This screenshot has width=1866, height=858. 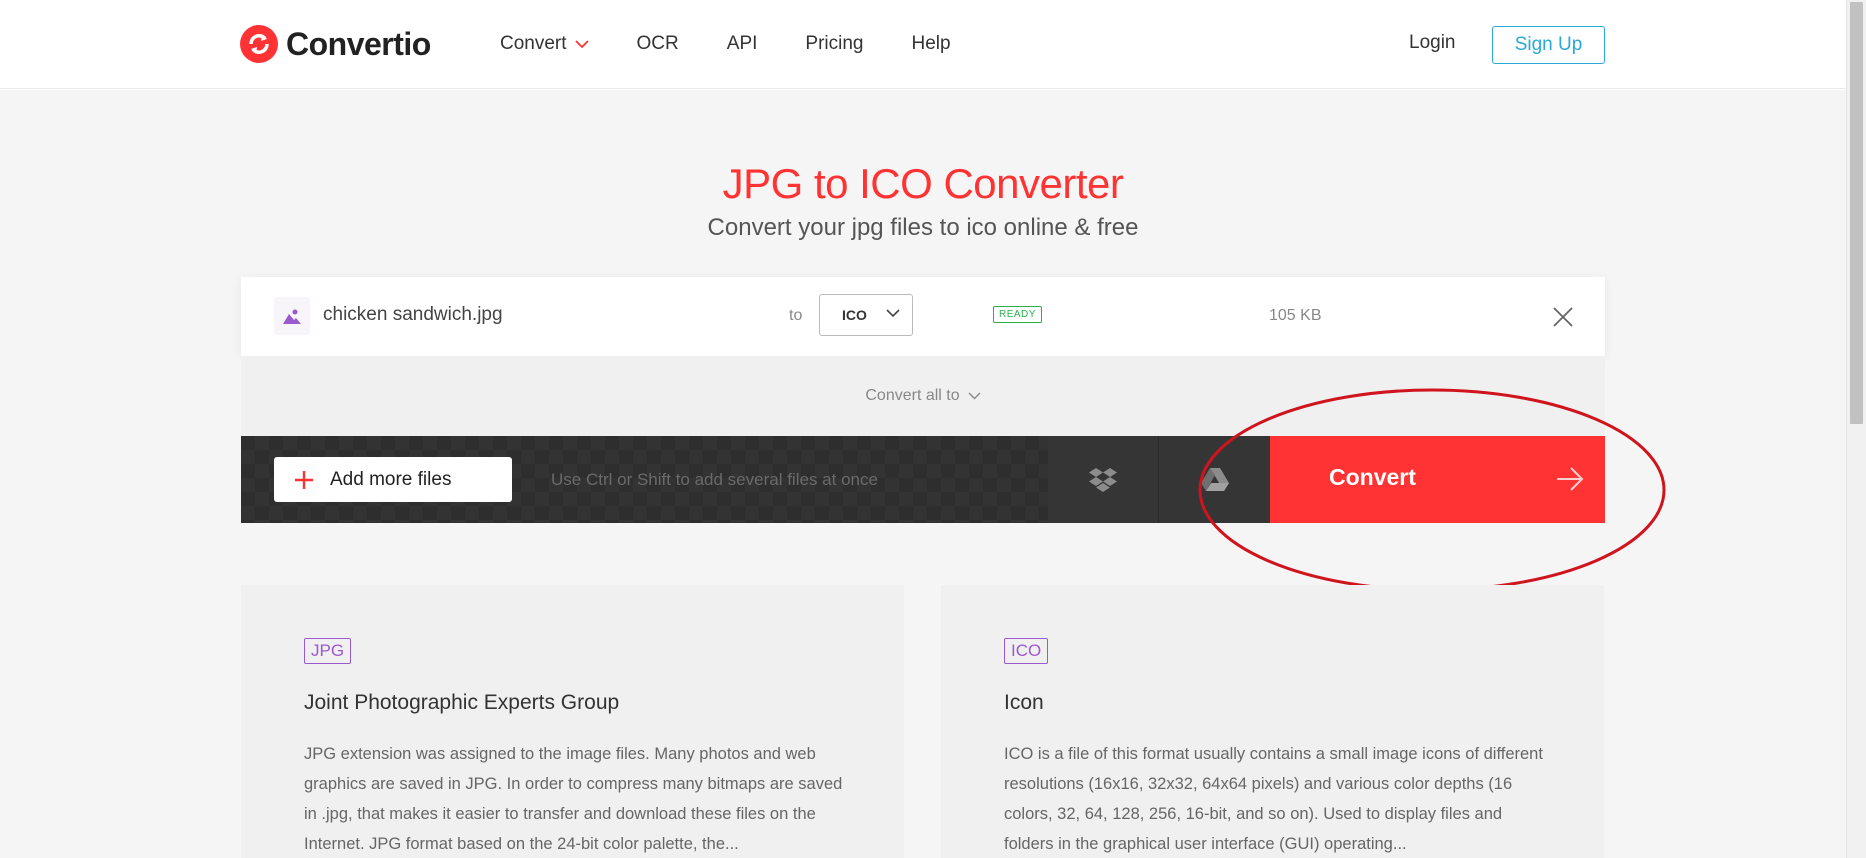 What do you see at coordinates (923, 316) in the screenshot?
I see `file-row: chicken sandwich.jpg to ICO READY 105 KB` at bounding box center [923, 316].